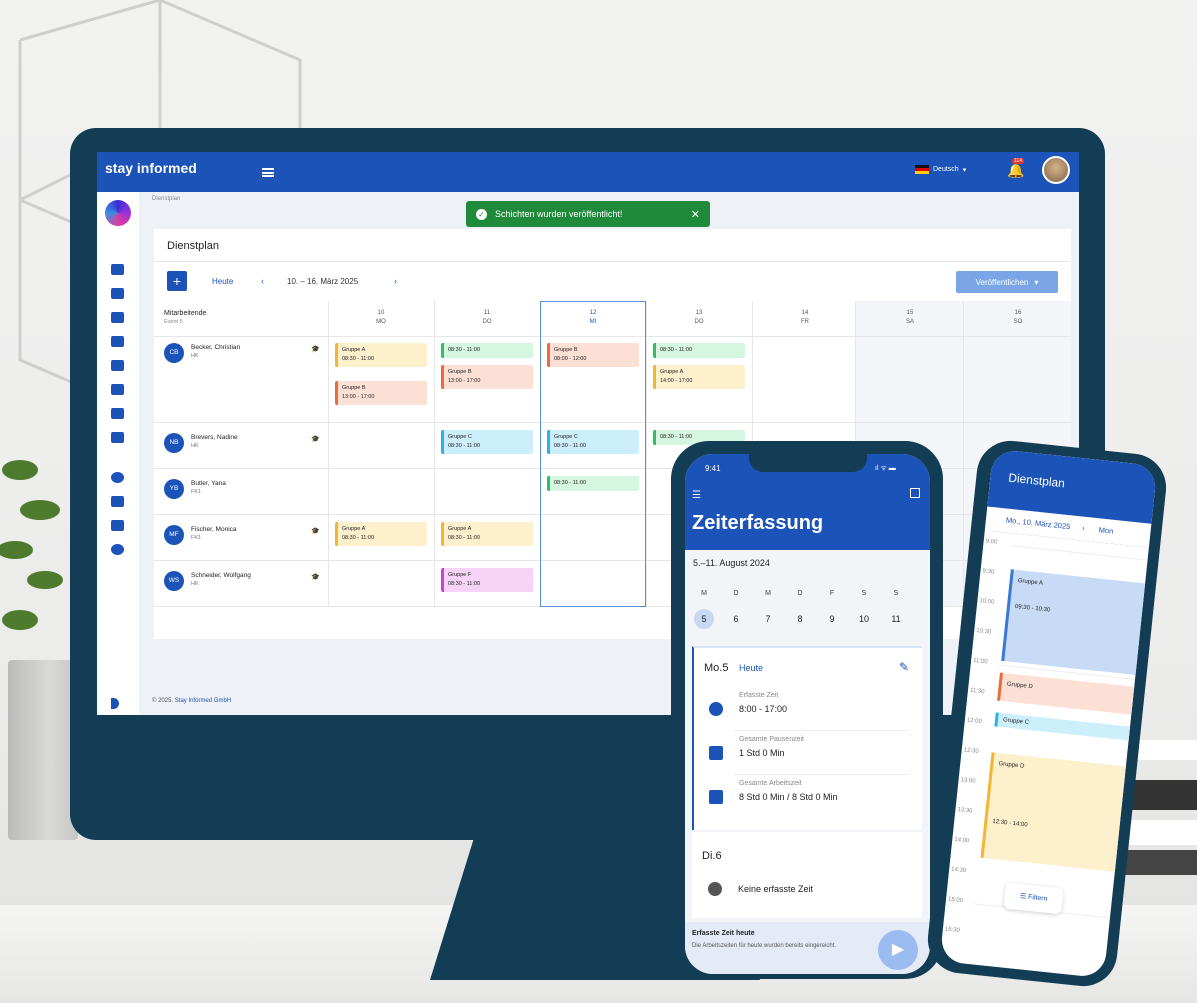 This screenshot has height=1003, width=1197. I want to click on day-card: Di.6 Keine erfasste Zeit, so click(807, 875).